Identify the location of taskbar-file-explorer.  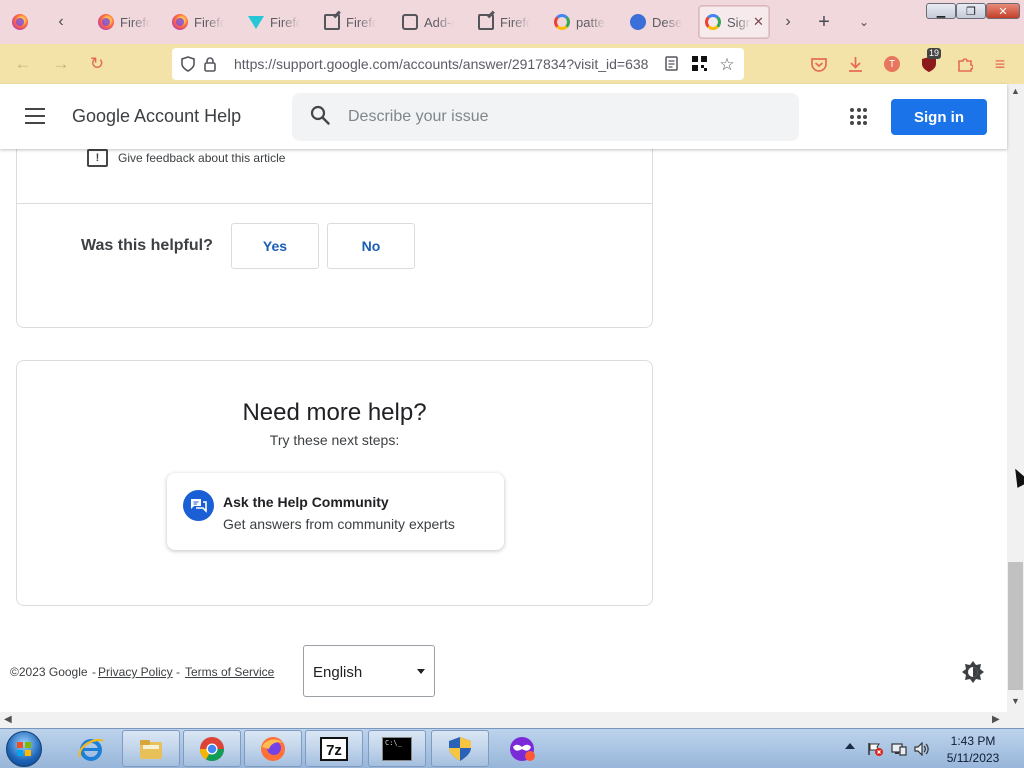
(151, 748).